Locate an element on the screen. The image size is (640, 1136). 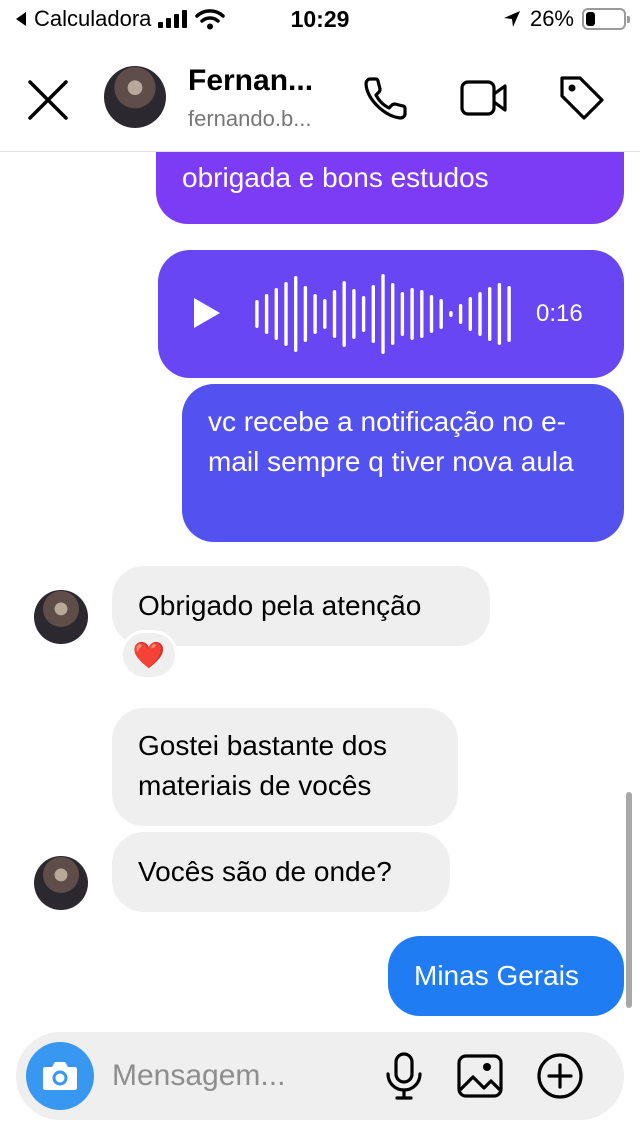
back-to-app: Calculadora is located at coordinates (120, 19).